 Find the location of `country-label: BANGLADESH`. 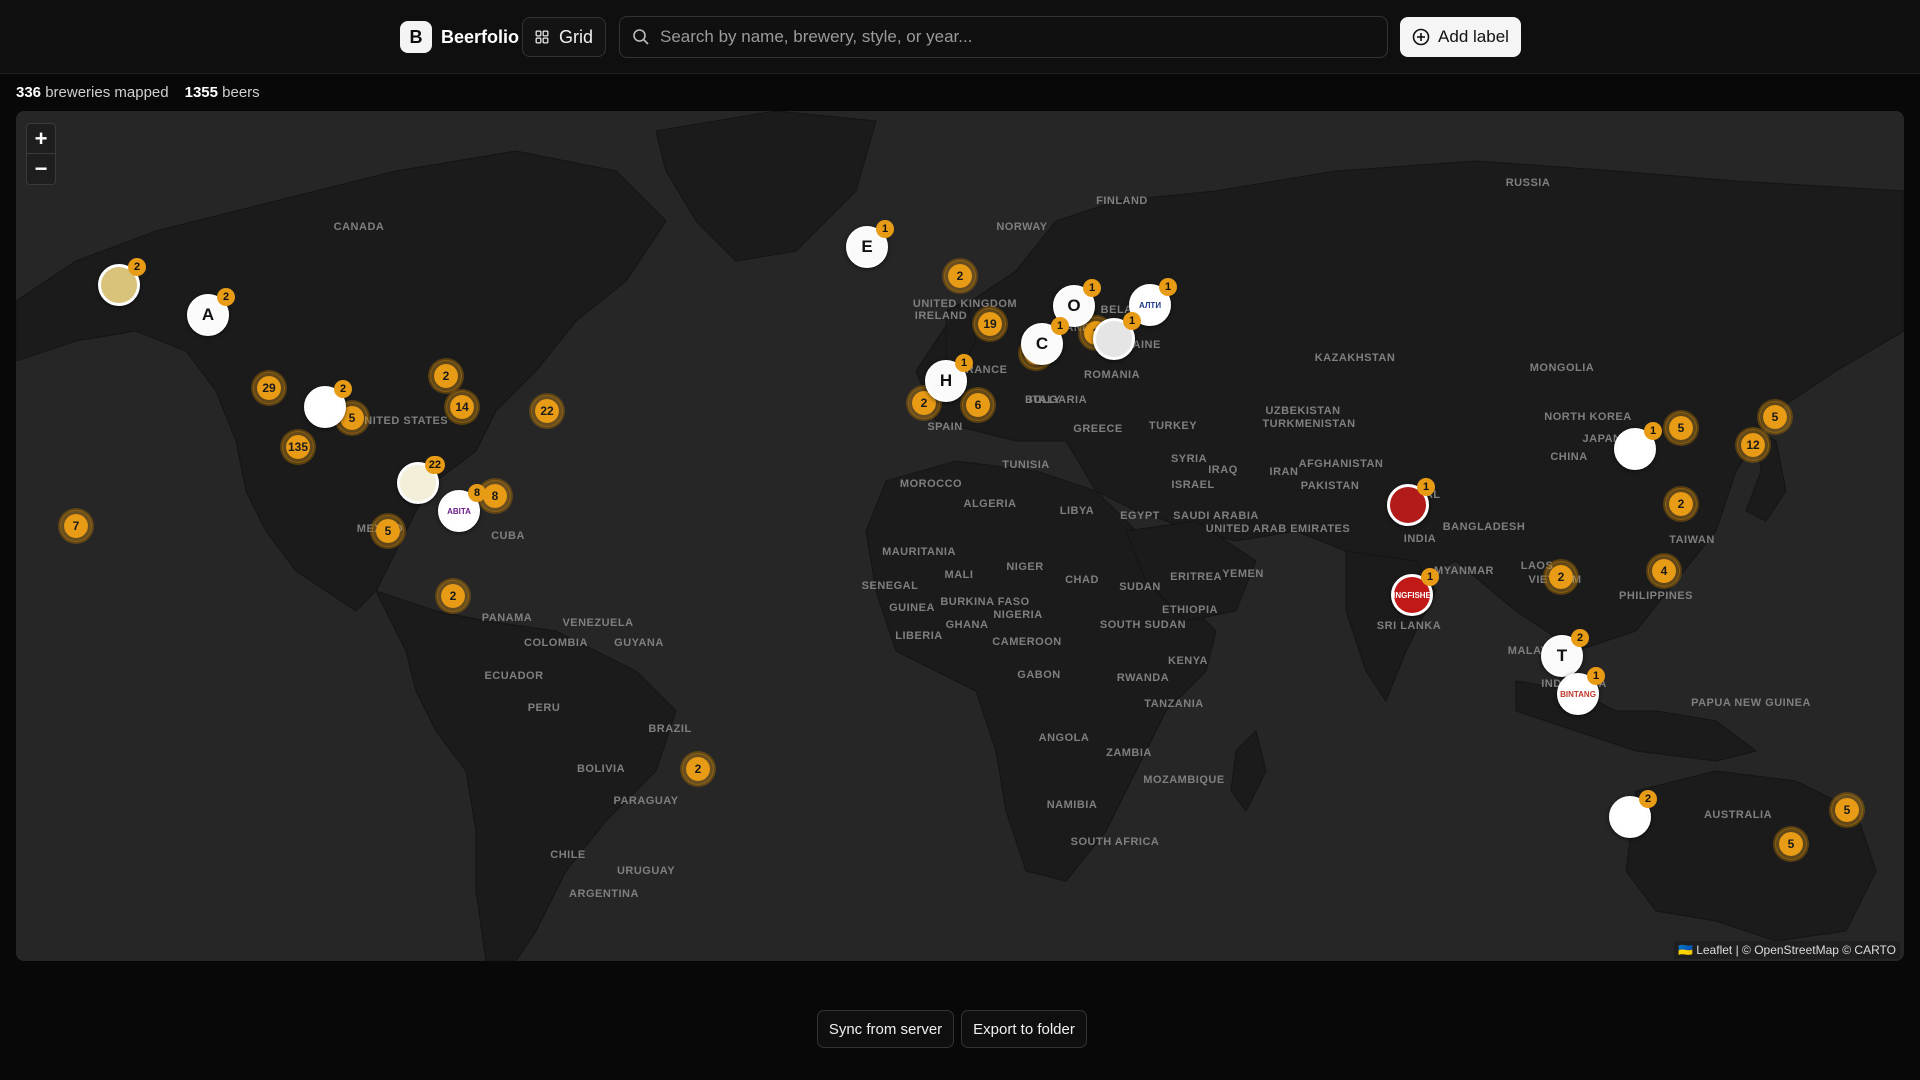

country-label: BANGLADESH is located at coordinates (1484, 527).